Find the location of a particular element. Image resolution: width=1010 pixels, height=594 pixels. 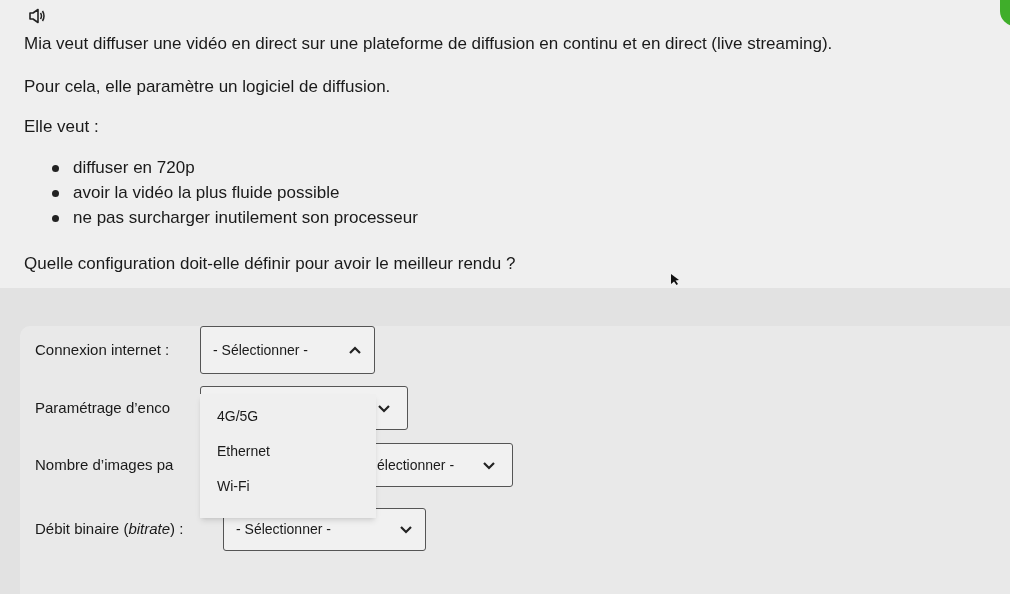

mouse-cursor-icon is located at coordinates (675, 279).